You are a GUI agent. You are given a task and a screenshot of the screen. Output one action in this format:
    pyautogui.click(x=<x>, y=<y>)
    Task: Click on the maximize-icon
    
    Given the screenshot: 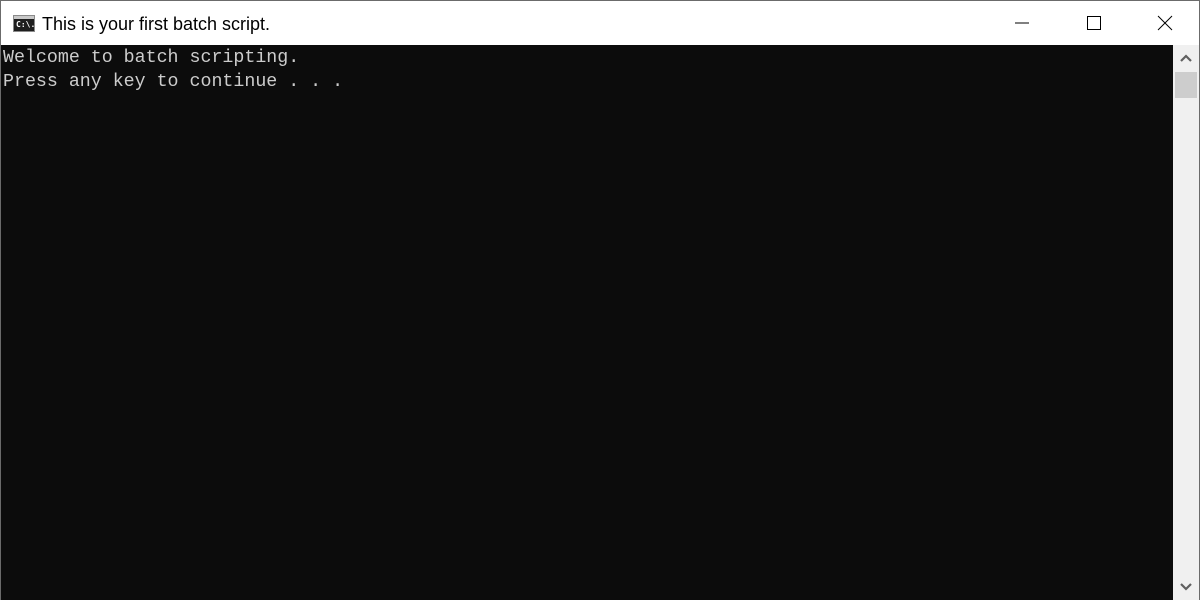 What is the action you would take?
    pyautogui.click(x=1094, y=23)
    